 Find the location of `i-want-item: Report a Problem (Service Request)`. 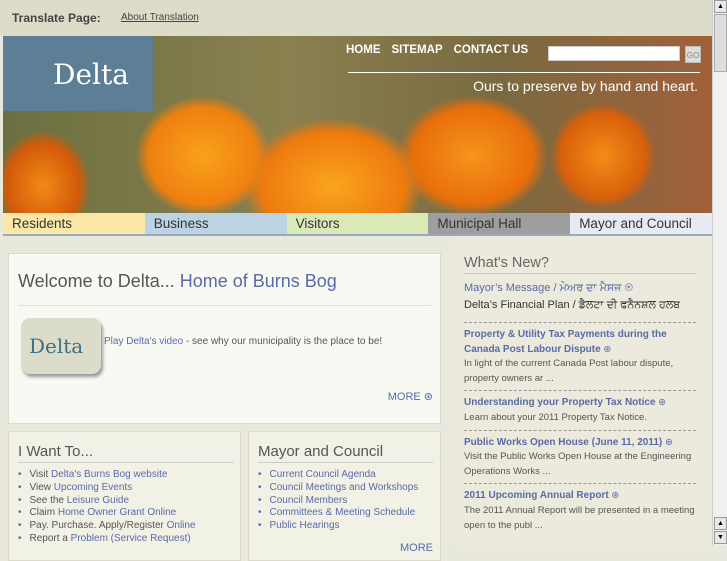

i-want-item: Report a Problem (Service Request) is located at coordinates (129, 539).